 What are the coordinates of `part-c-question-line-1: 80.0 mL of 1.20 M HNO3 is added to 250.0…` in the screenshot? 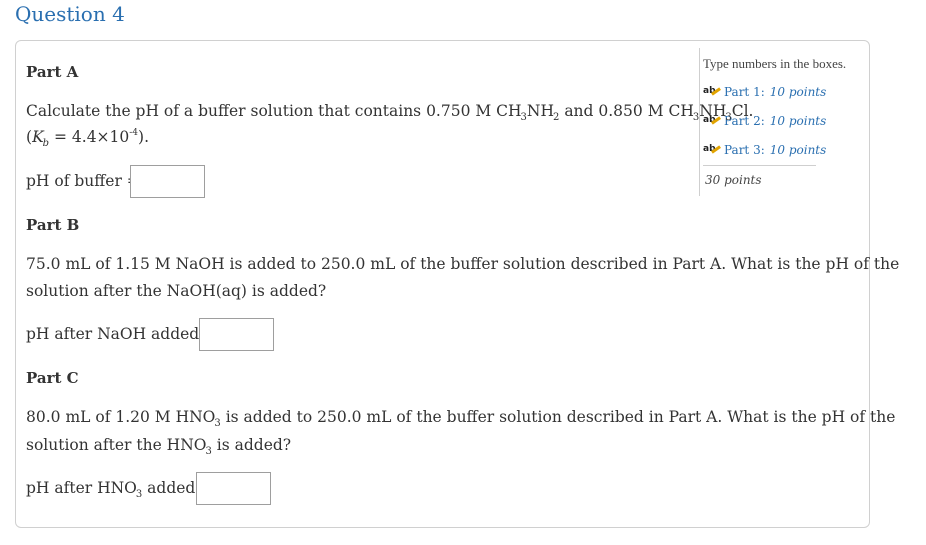 It's located at (461, 418).